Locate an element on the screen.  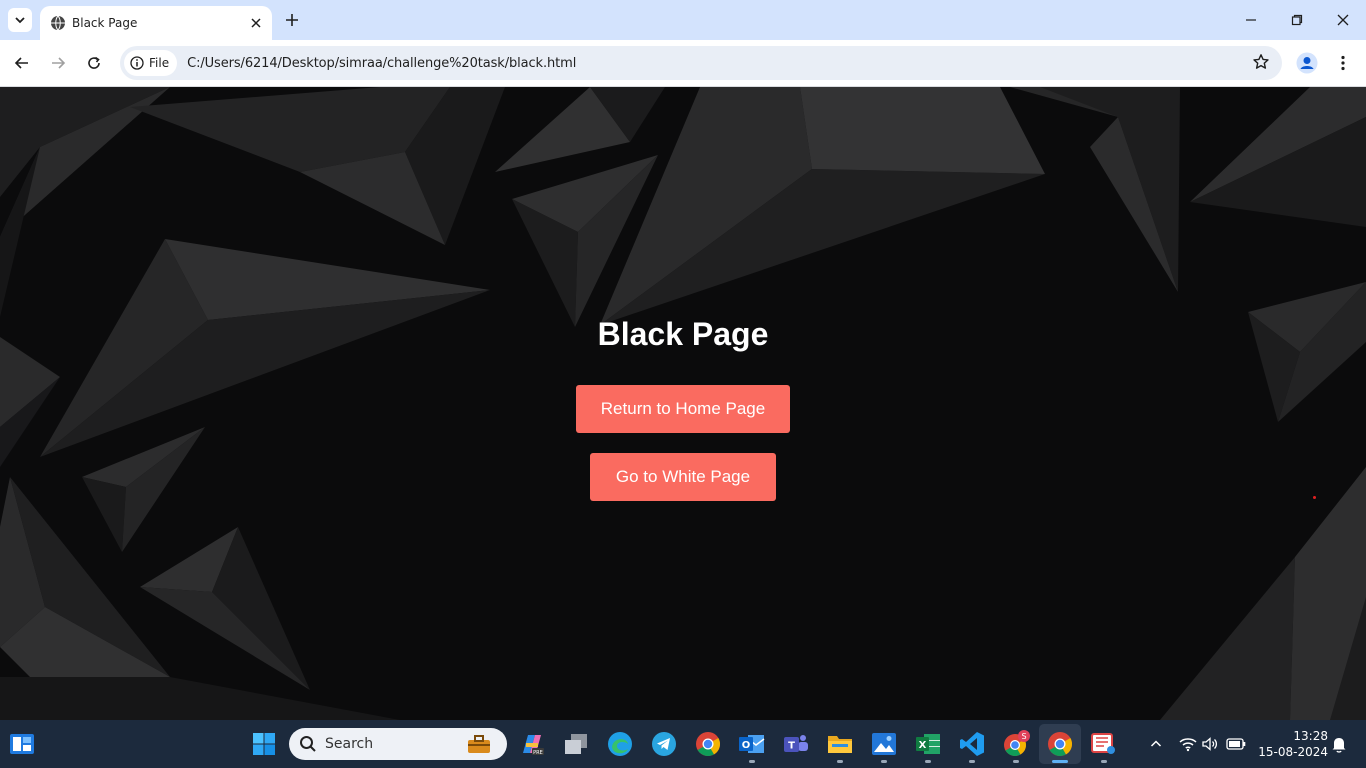
go-white-page-button: Go to White Page is located at coordinates (683, 477).